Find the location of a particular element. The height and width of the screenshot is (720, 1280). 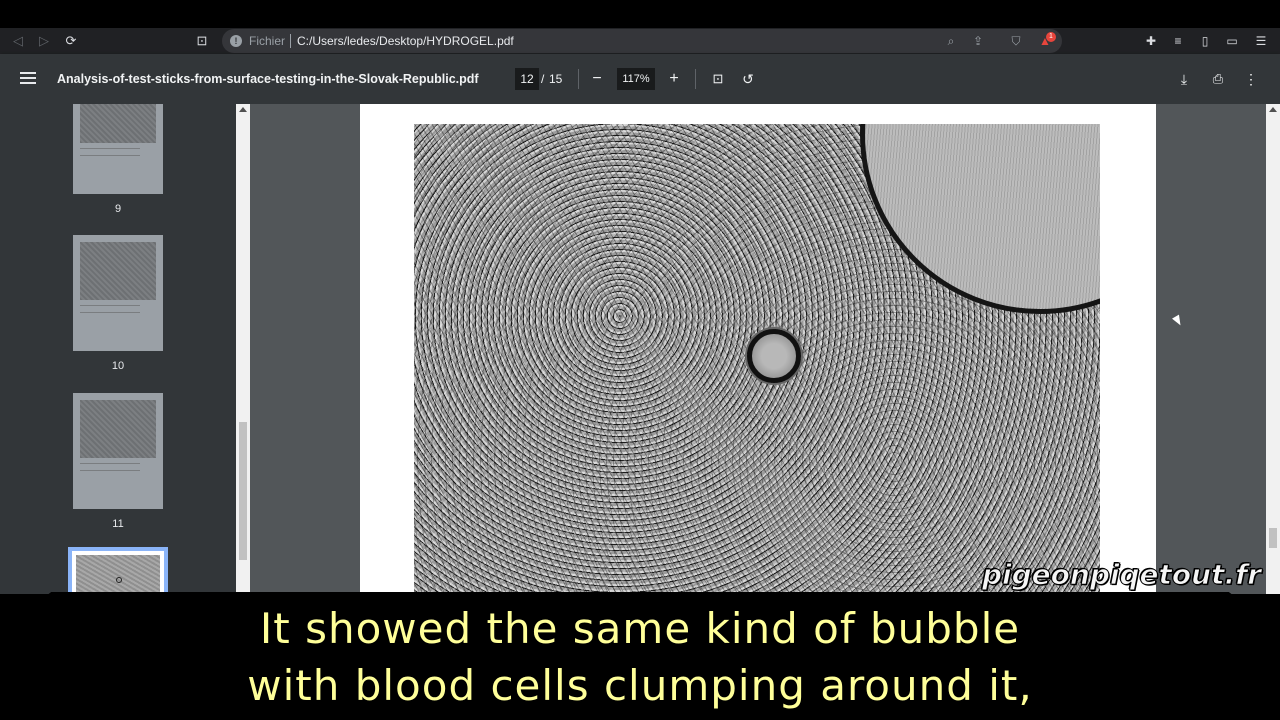

page-total: 15 is located at coordinates (556, 79).